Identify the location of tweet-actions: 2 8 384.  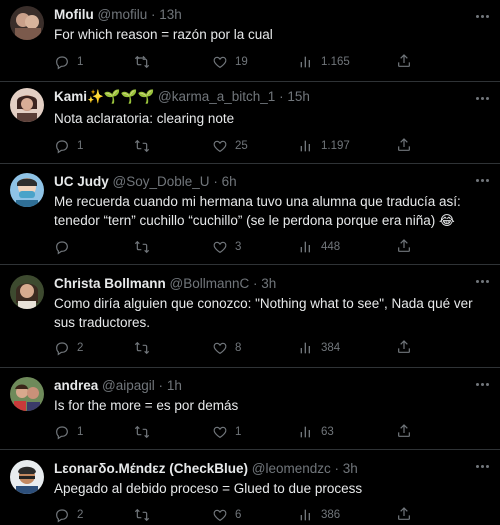
(270, 348).